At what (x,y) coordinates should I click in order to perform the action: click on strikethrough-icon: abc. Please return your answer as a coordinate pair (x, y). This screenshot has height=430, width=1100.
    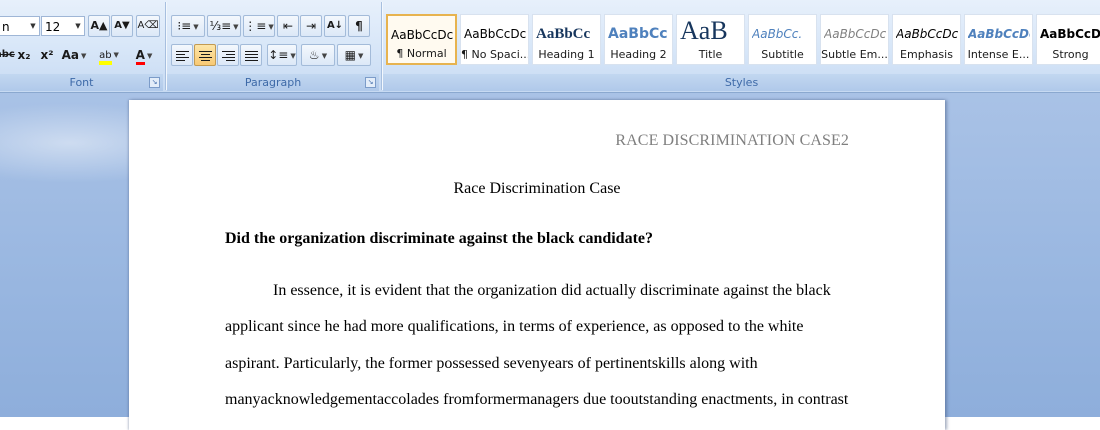
    Looking at the image, I should click on (7, 54).